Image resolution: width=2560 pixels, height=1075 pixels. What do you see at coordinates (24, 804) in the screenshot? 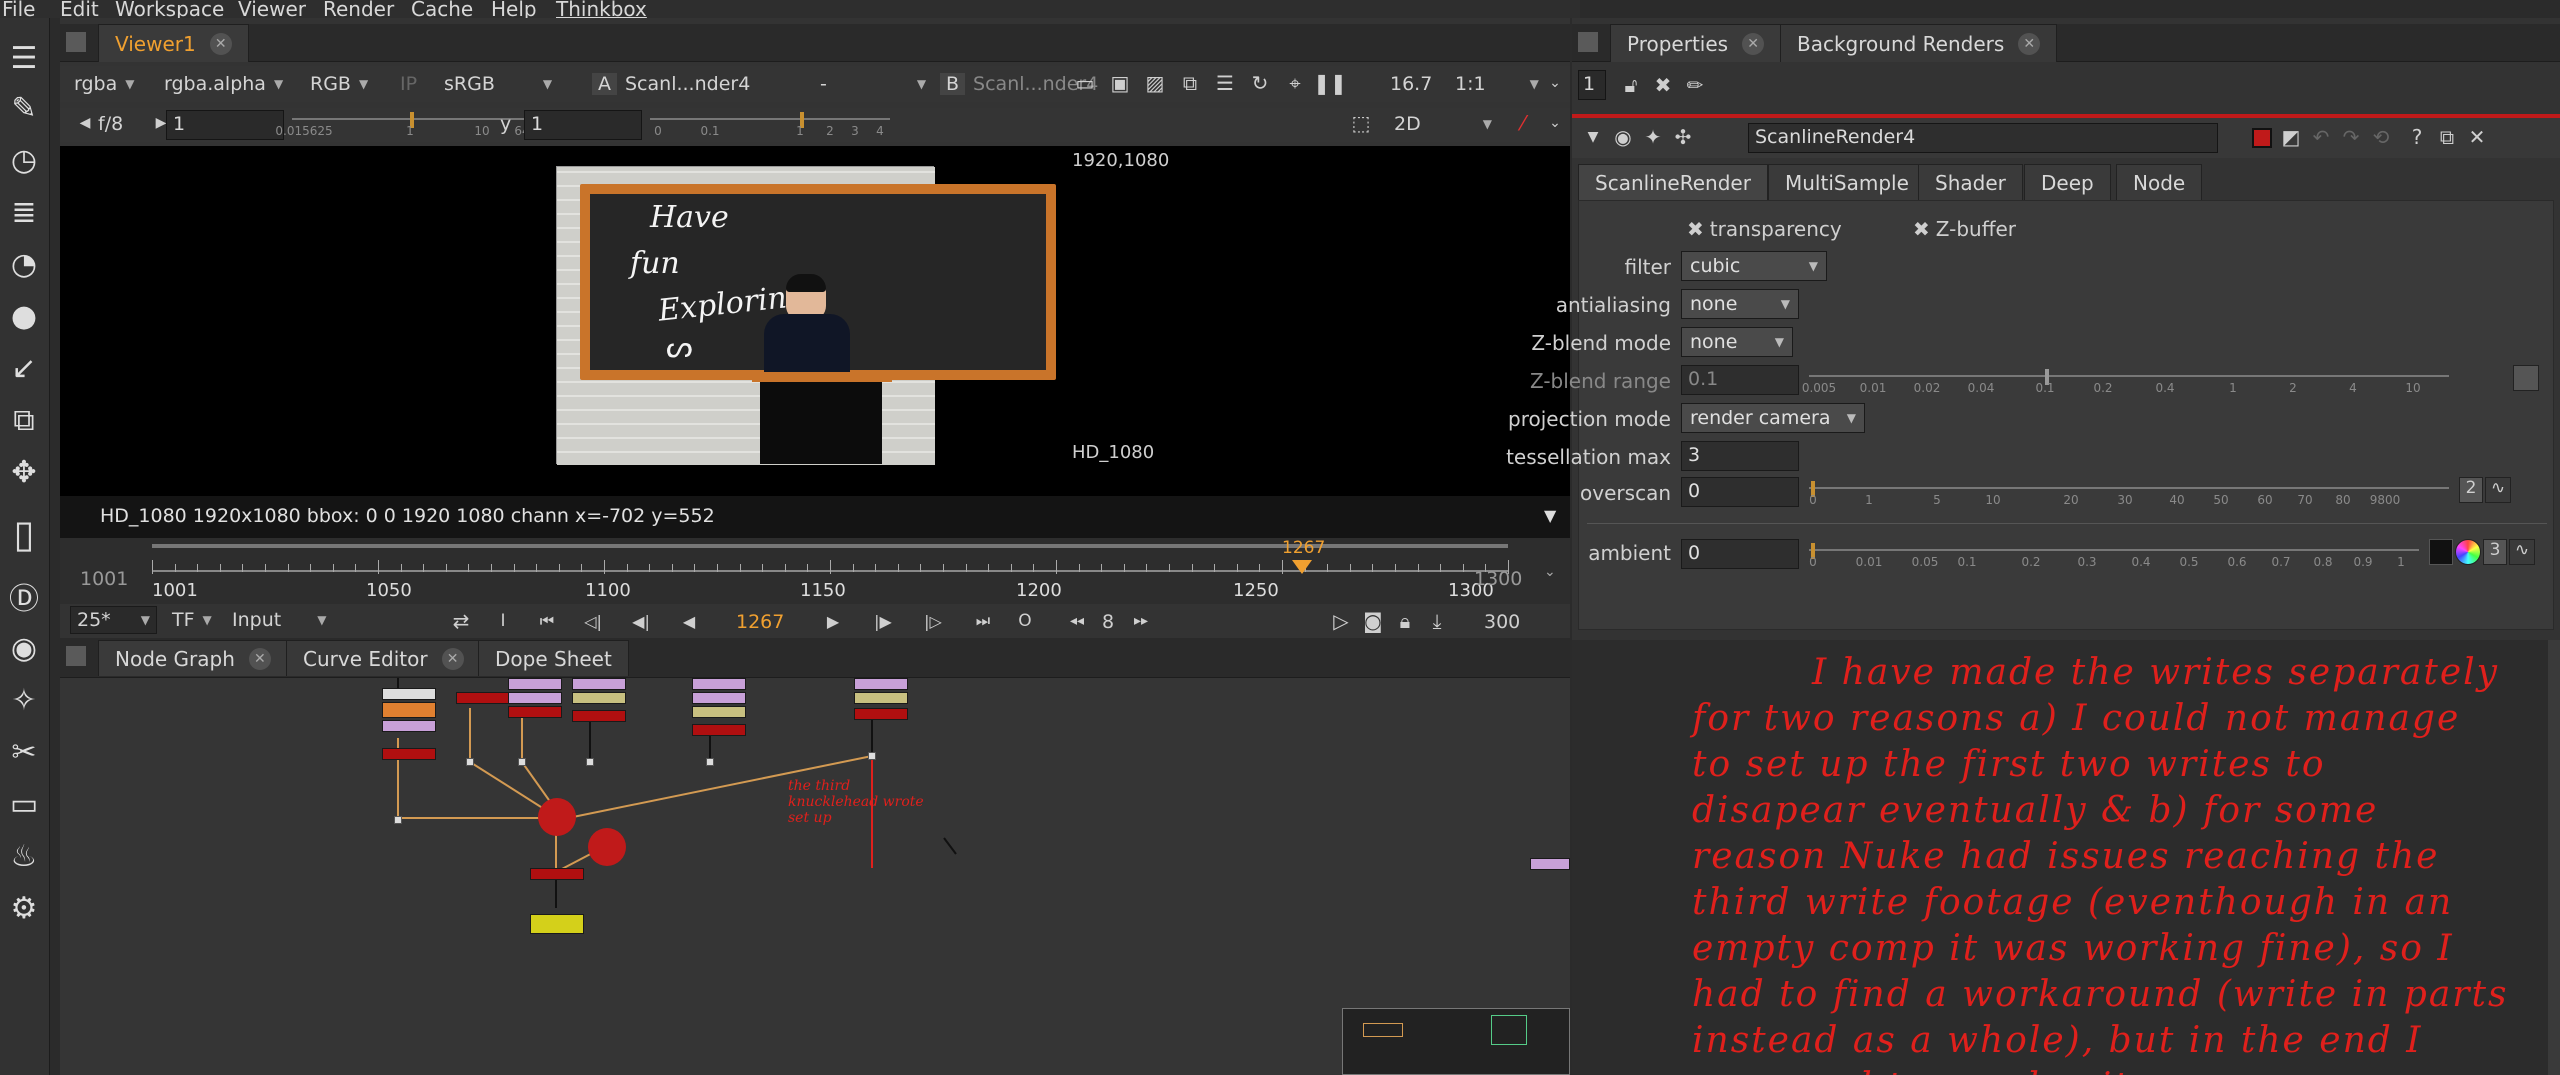
I see `other-icon: ▭` at bounding box center [24, 804].